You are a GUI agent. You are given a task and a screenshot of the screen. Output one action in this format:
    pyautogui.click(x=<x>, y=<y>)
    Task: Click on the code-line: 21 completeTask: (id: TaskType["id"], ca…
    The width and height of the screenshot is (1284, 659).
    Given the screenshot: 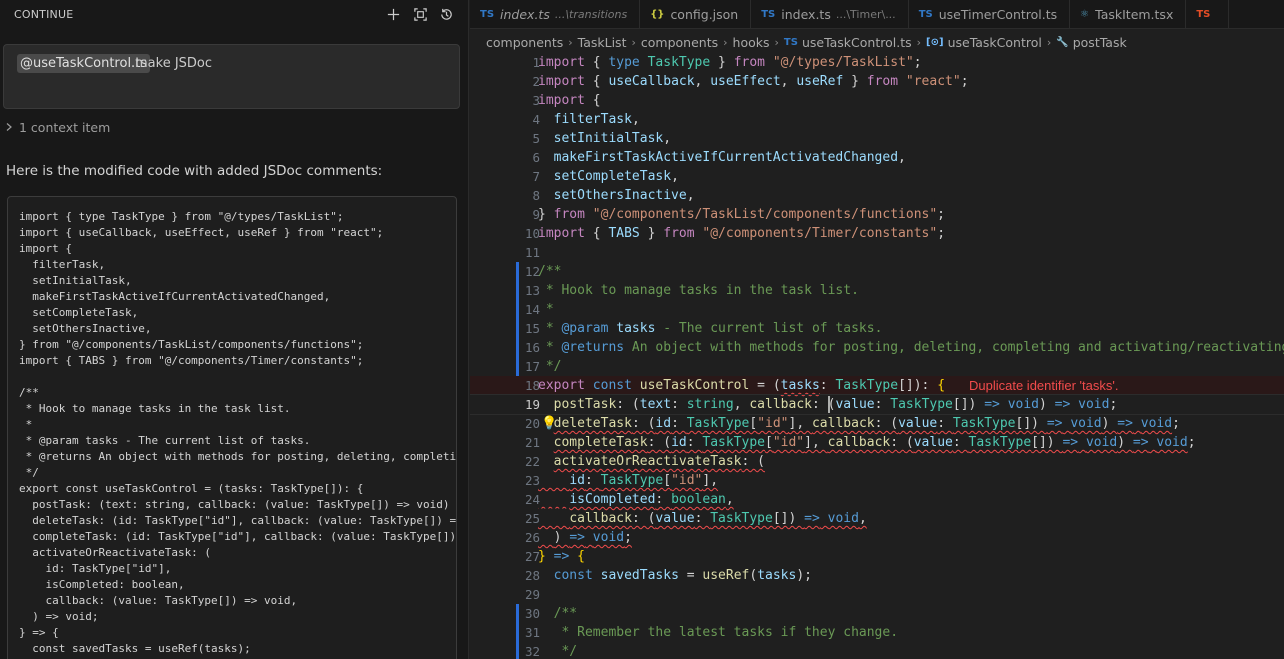 What is the action you would take?
    pyautogui.click(x=877, y=442)
    